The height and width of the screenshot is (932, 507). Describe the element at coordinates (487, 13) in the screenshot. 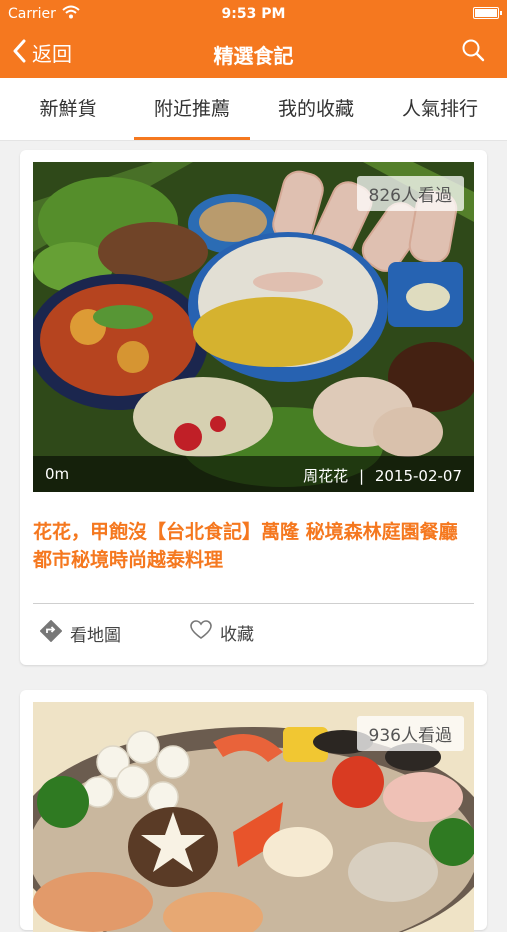

I see `battery-icon` at that location.